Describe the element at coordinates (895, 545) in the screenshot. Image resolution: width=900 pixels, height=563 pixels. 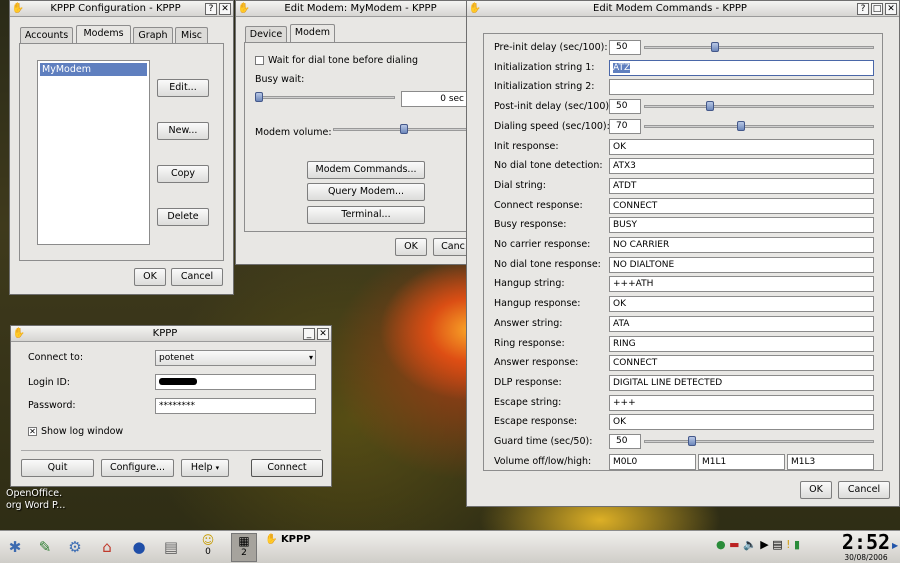
I see `arrow-right-icon: ▶` at that location.